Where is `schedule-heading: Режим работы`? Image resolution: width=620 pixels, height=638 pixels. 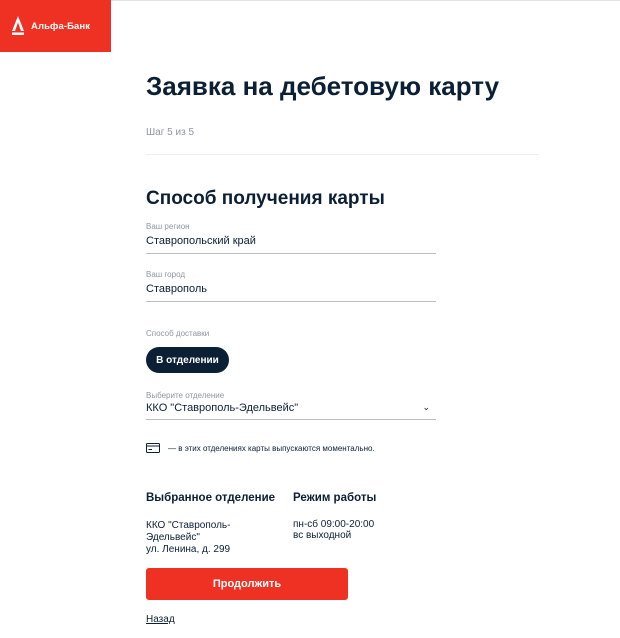
schedule-heading: Режим работы is located at coordinates (335, 498).